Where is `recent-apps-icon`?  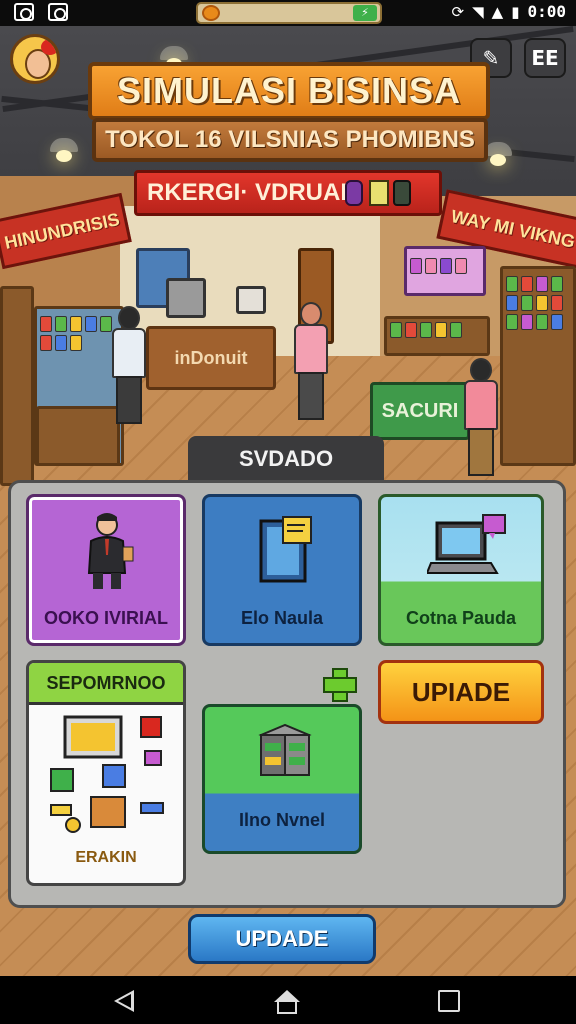
recent-apps-icon is located at coordinates (449, 1001).